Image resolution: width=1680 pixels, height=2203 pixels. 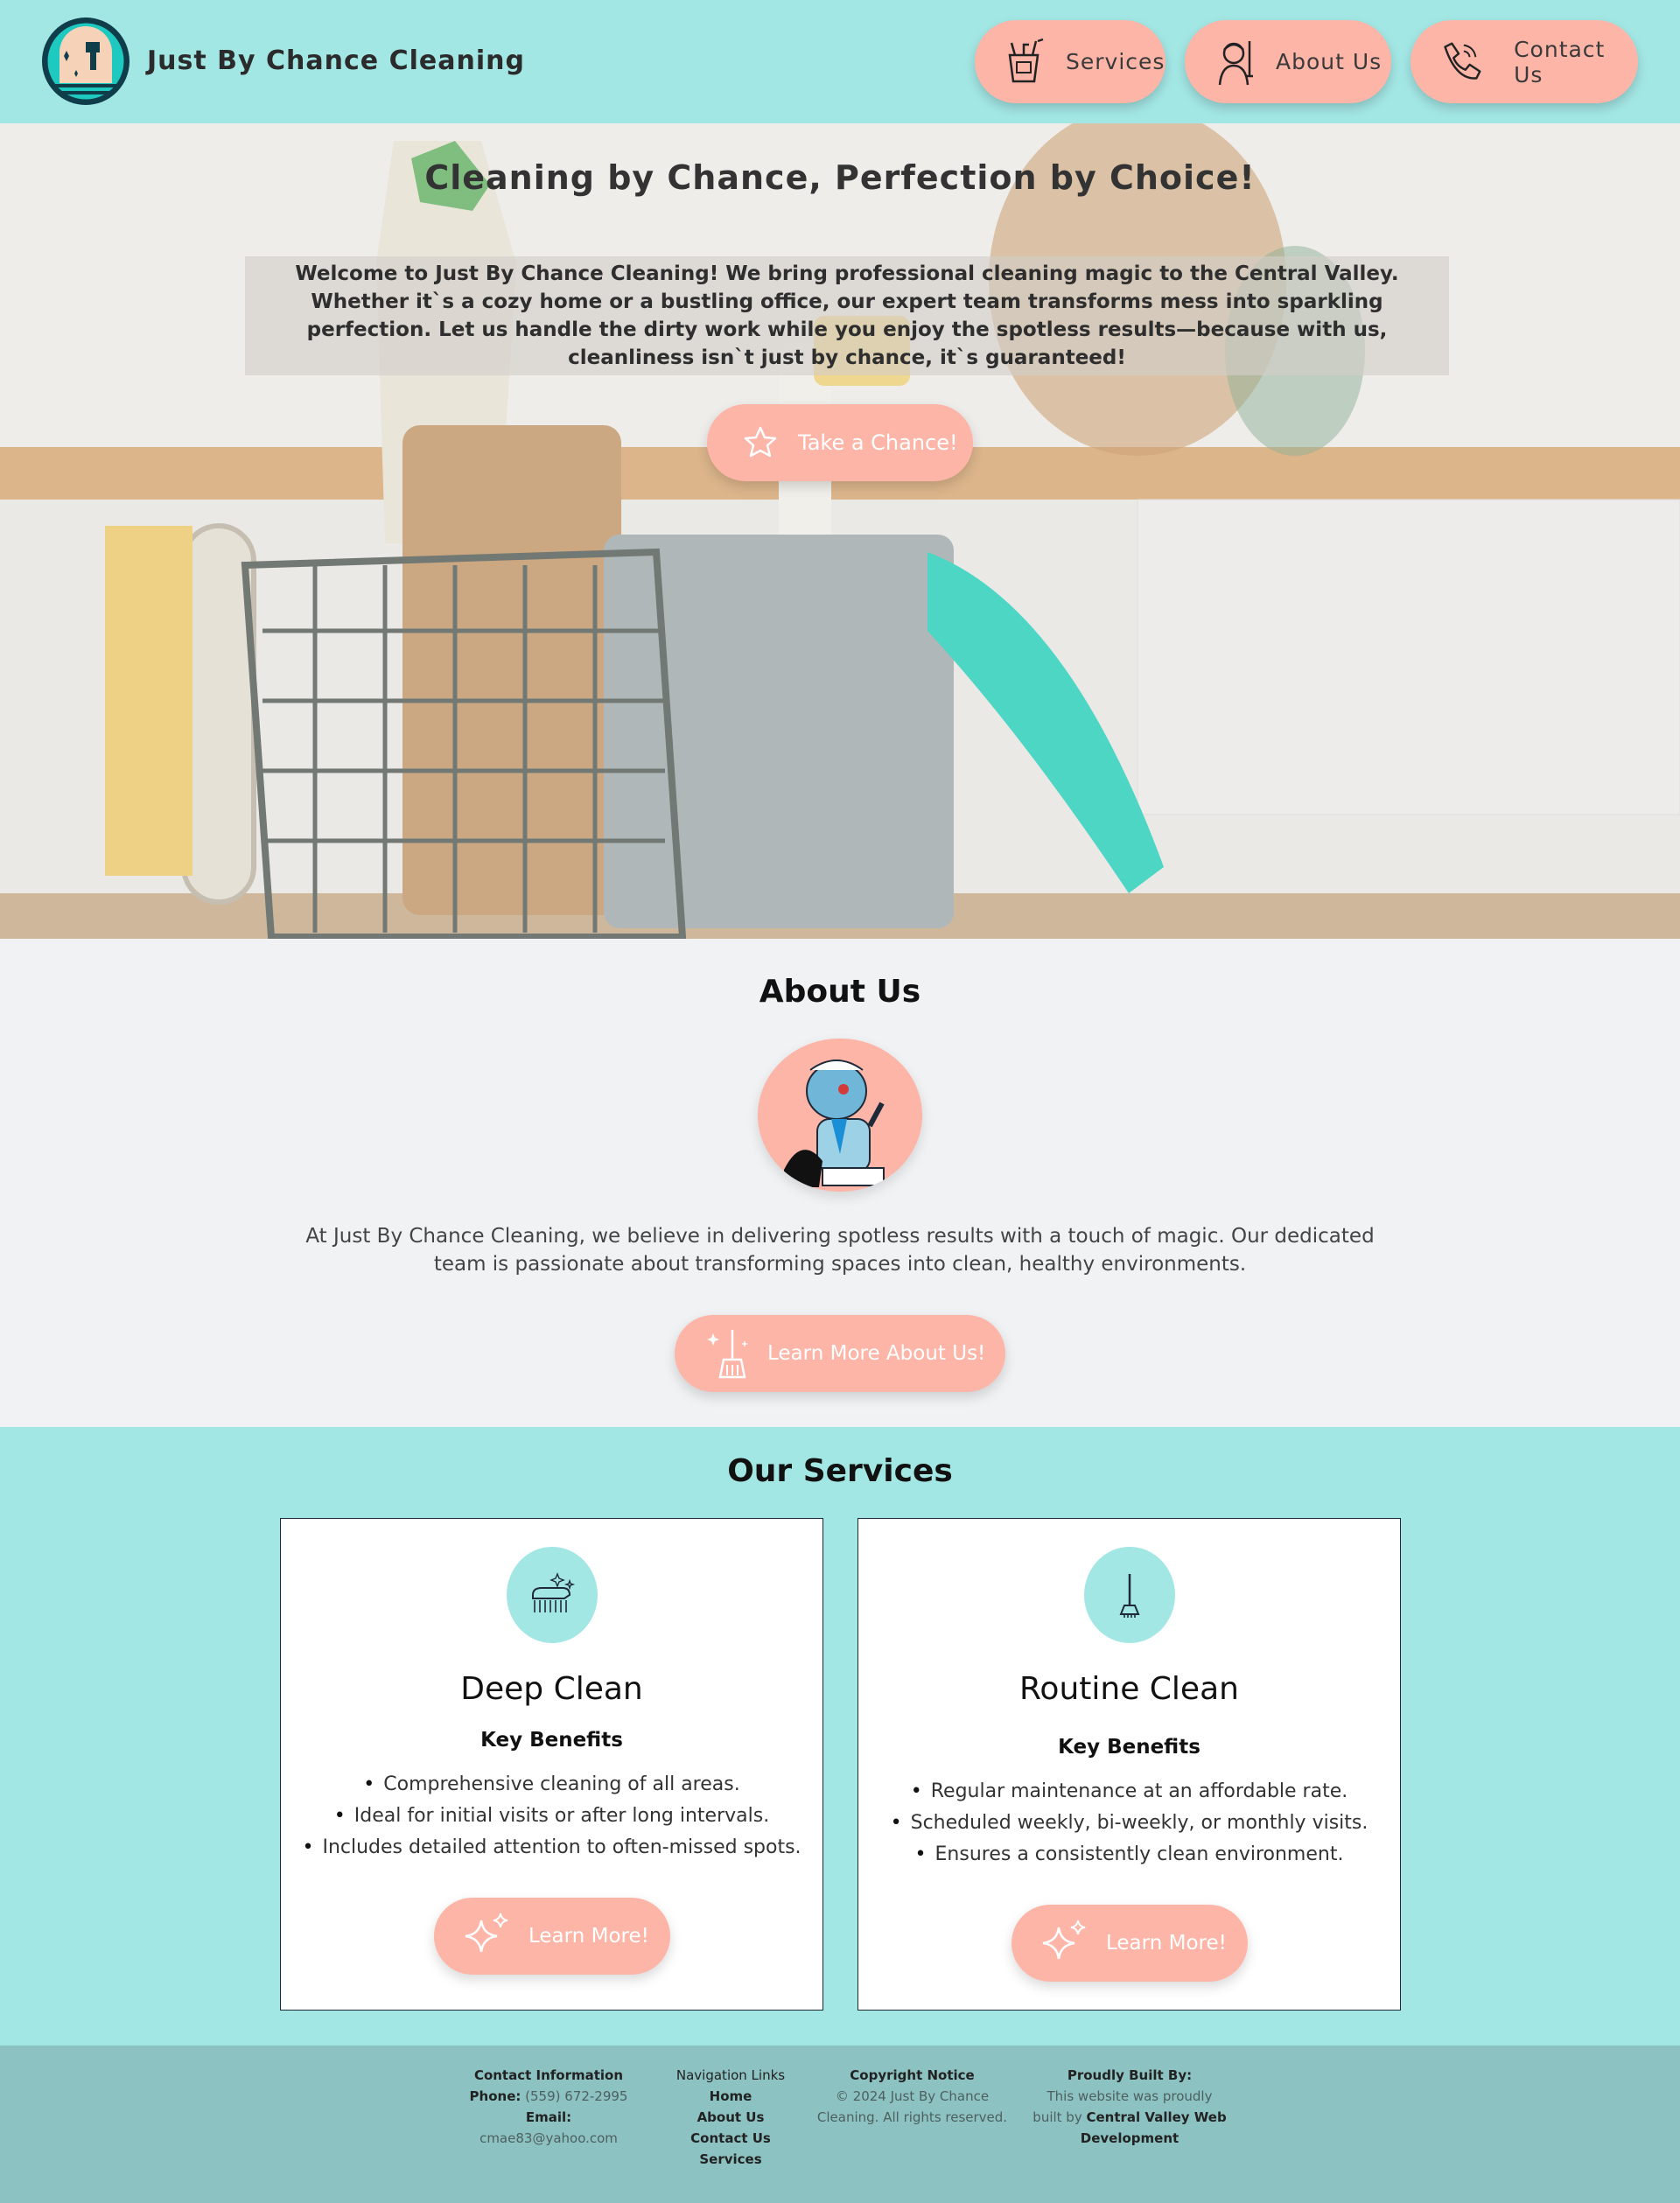 I want to click on broom-sparkle-icon, so click(x=727, y=1354).